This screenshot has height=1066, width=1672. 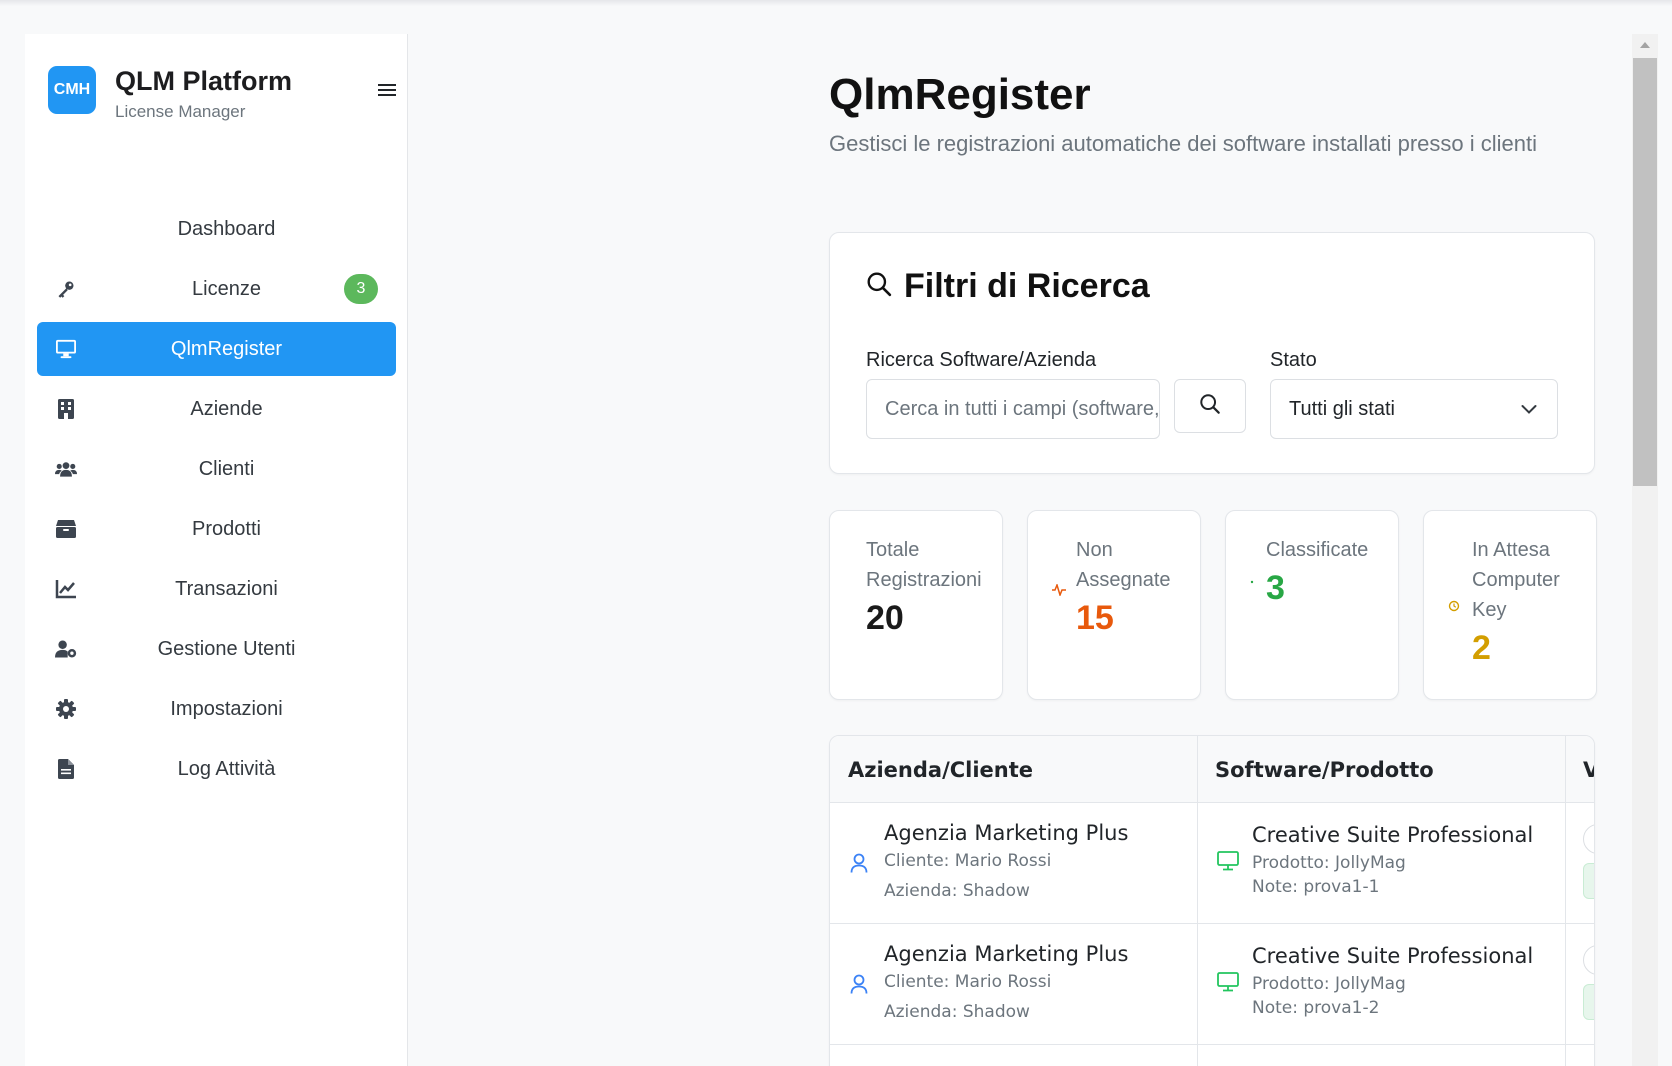 What do you see at coordinates (924, 565) in the screenshot?
I see `stat-label: Totale Registrazioni` at bounding box center [924, 565].